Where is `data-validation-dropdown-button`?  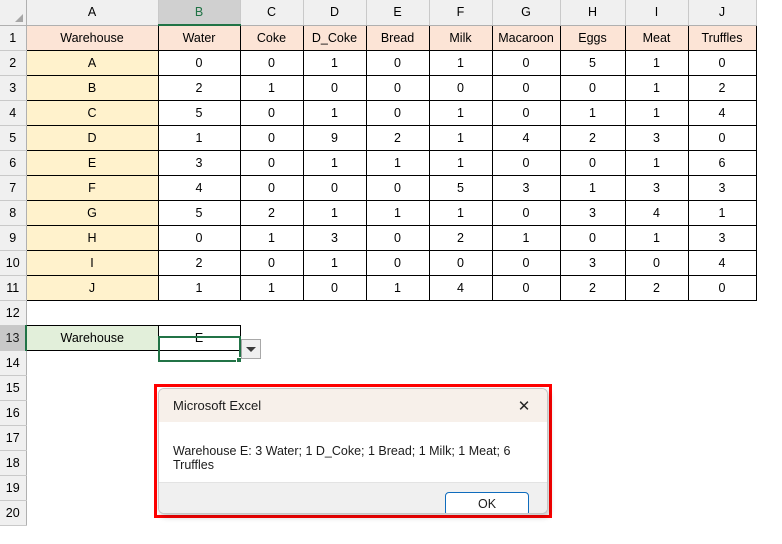
data-validation-dropdown-button is located at coordinates (251, 349).